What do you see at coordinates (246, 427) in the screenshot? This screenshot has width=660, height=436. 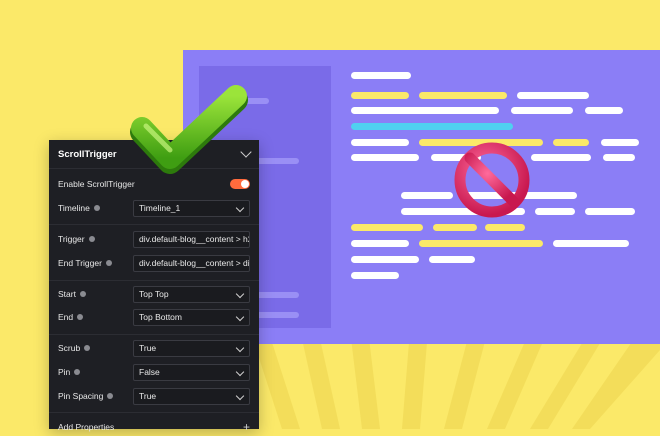 I see `plus-icon: +` at bounding box center [246, 427].